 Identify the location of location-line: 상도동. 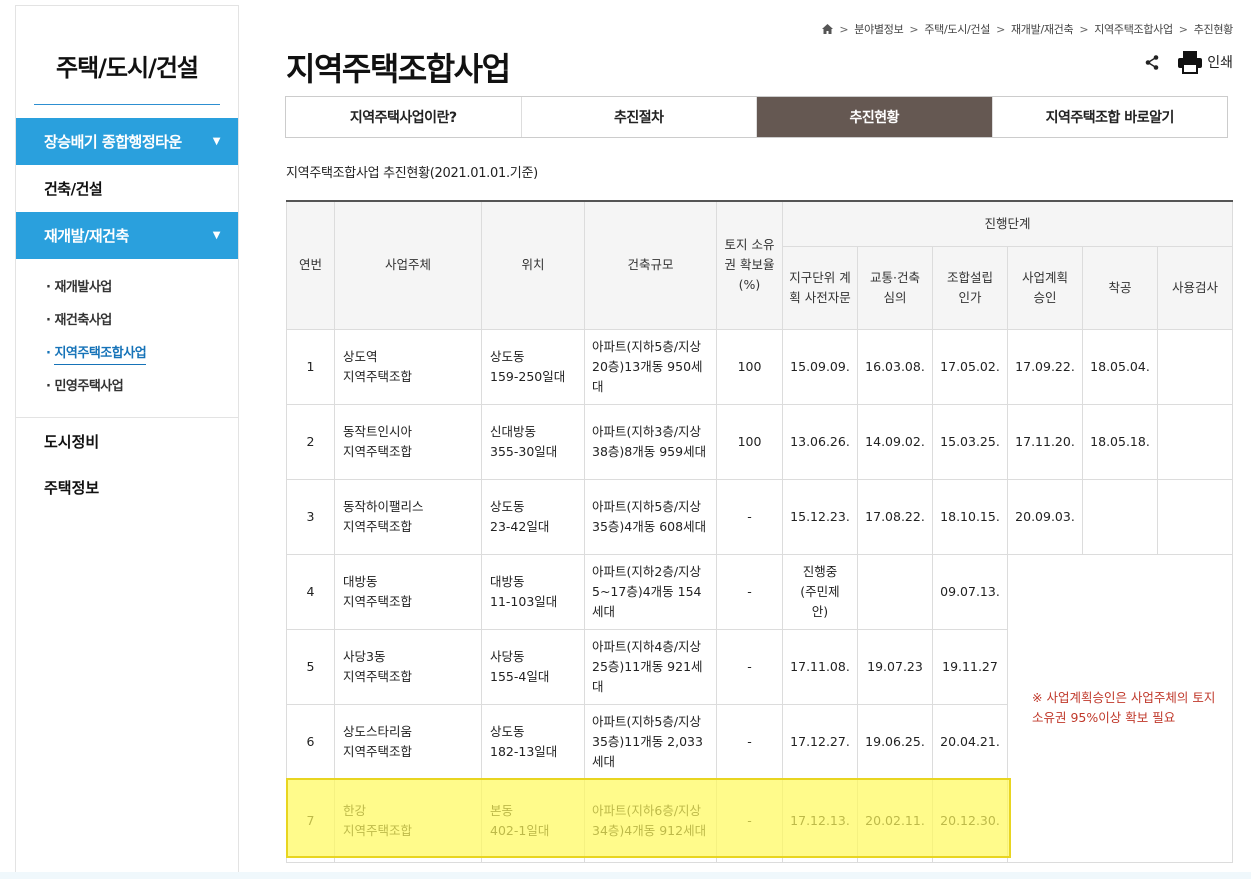
(507, 731).